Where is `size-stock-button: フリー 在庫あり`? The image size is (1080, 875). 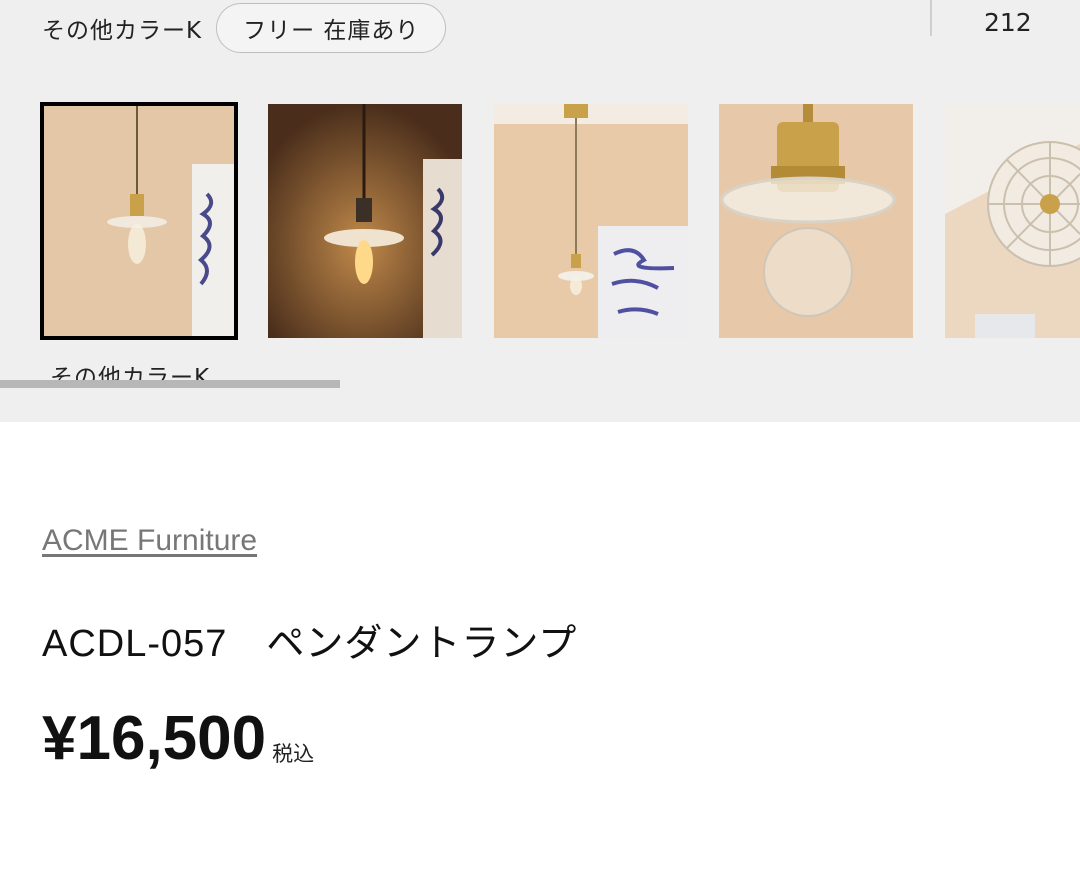
size-stock-button: フリー 在庫あり is located at coordinates (331, 28).